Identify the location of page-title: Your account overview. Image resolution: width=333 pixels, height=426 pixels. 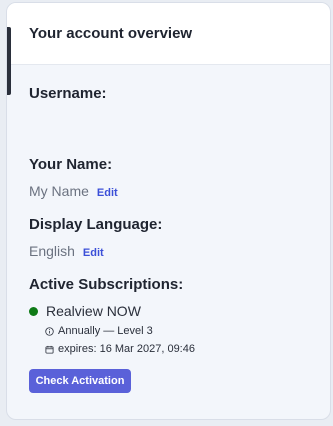
(111, 33).